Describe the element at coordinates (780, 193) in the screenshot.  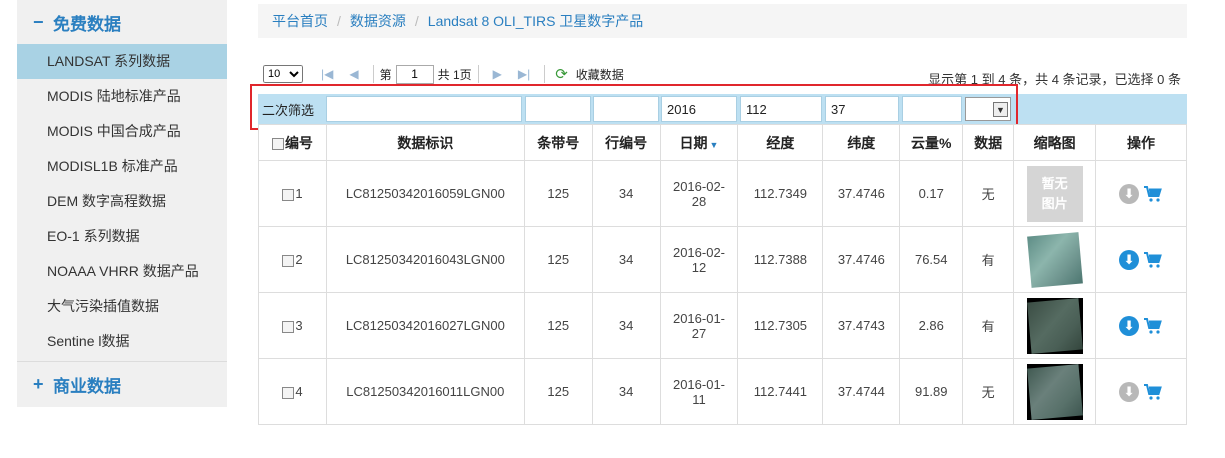
I see `cell-lon: 112.7349` at that location.